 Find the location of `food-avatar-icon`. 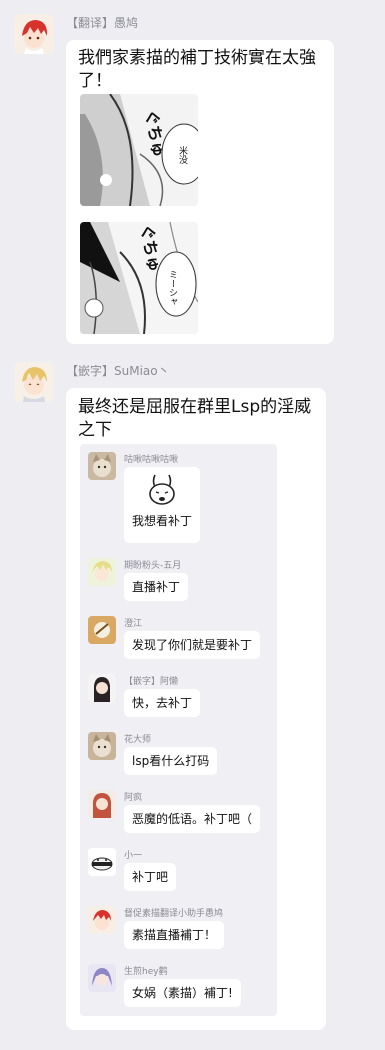

food-avatar-icon is located at coordinates (102, 630).